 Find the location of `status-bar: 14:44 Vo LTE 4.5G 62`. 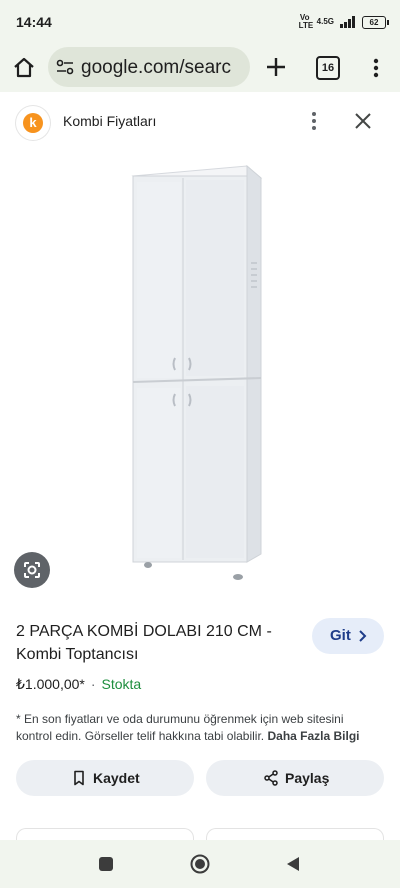

status-bar: 14:44 Vo LTE 4.5G 62 is located at coordinates (200, 22).